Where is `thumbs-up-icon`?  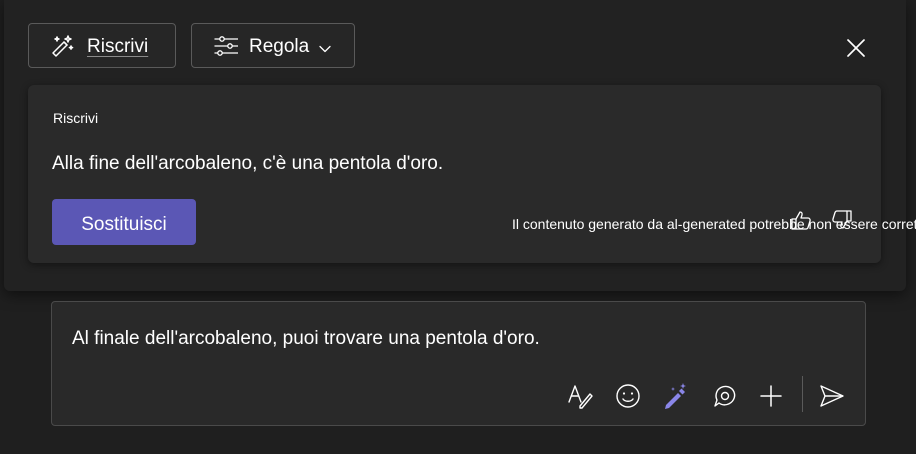
thumbs-up-icon is located at coordinates (801, 220).